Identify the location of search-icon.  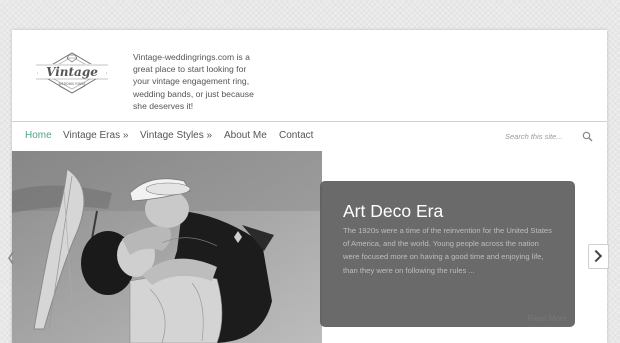
(587, 136).